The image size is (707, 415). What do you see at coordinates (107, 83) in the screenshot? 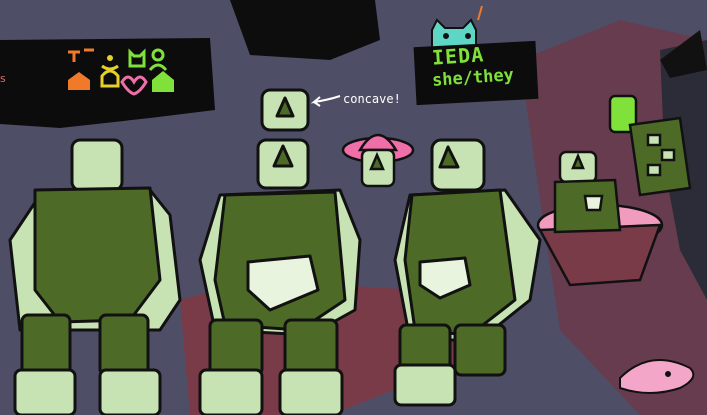
I see `header-strip` at bounding box center [107, 83].